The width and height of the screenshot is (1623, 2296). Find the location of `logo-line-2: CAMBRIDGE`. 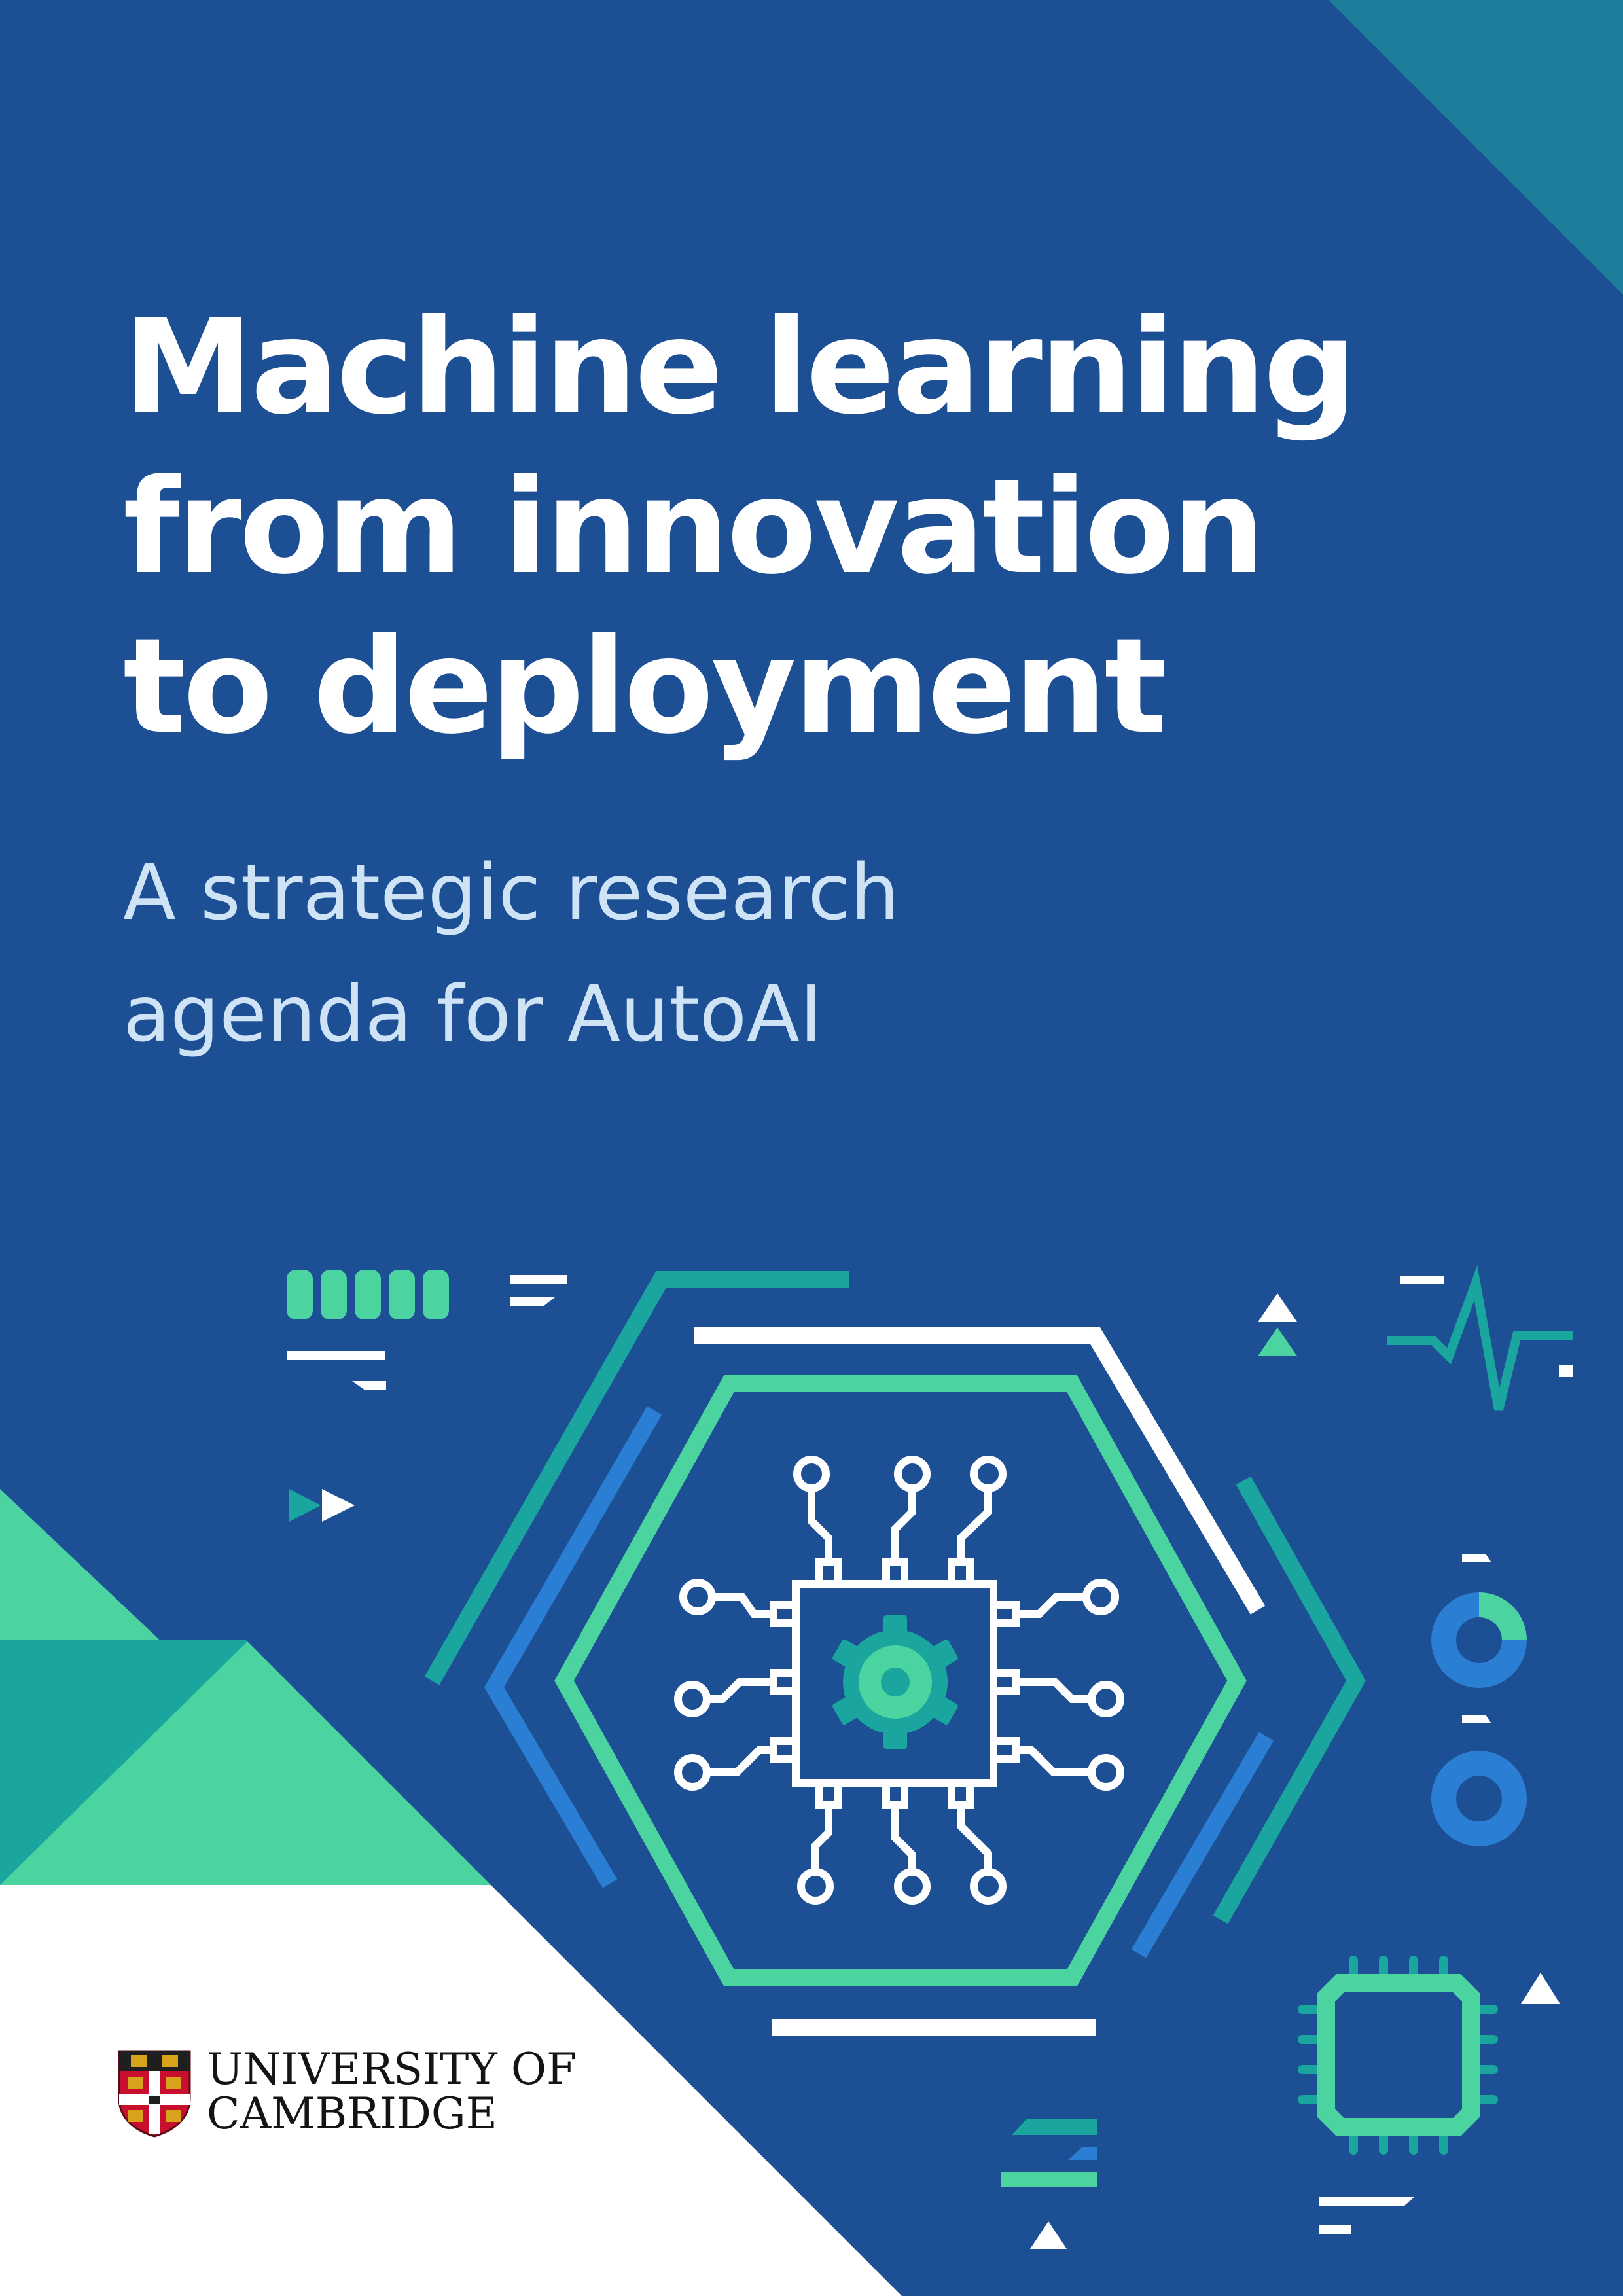

logo-line-2: CAMBRIDGE is located at coordinates (352, 2114).